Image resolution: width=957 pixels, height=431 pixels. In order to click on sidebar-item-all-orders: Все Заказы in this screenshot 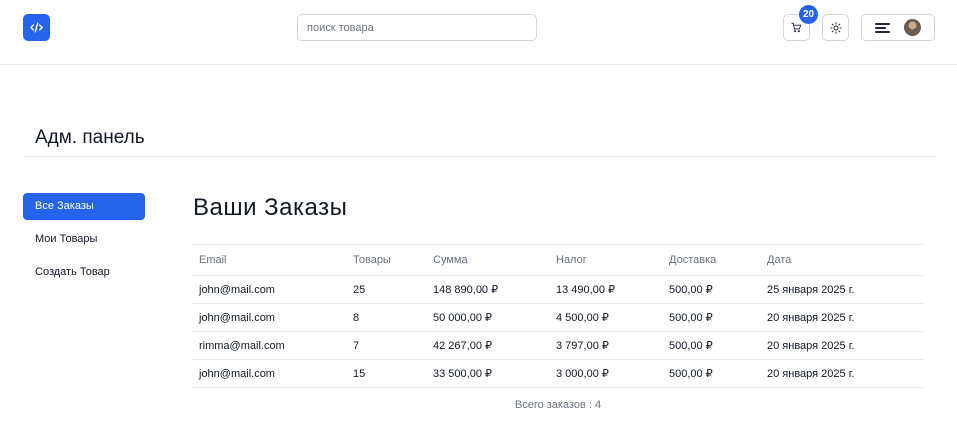, I will do `click(84, 206)`.